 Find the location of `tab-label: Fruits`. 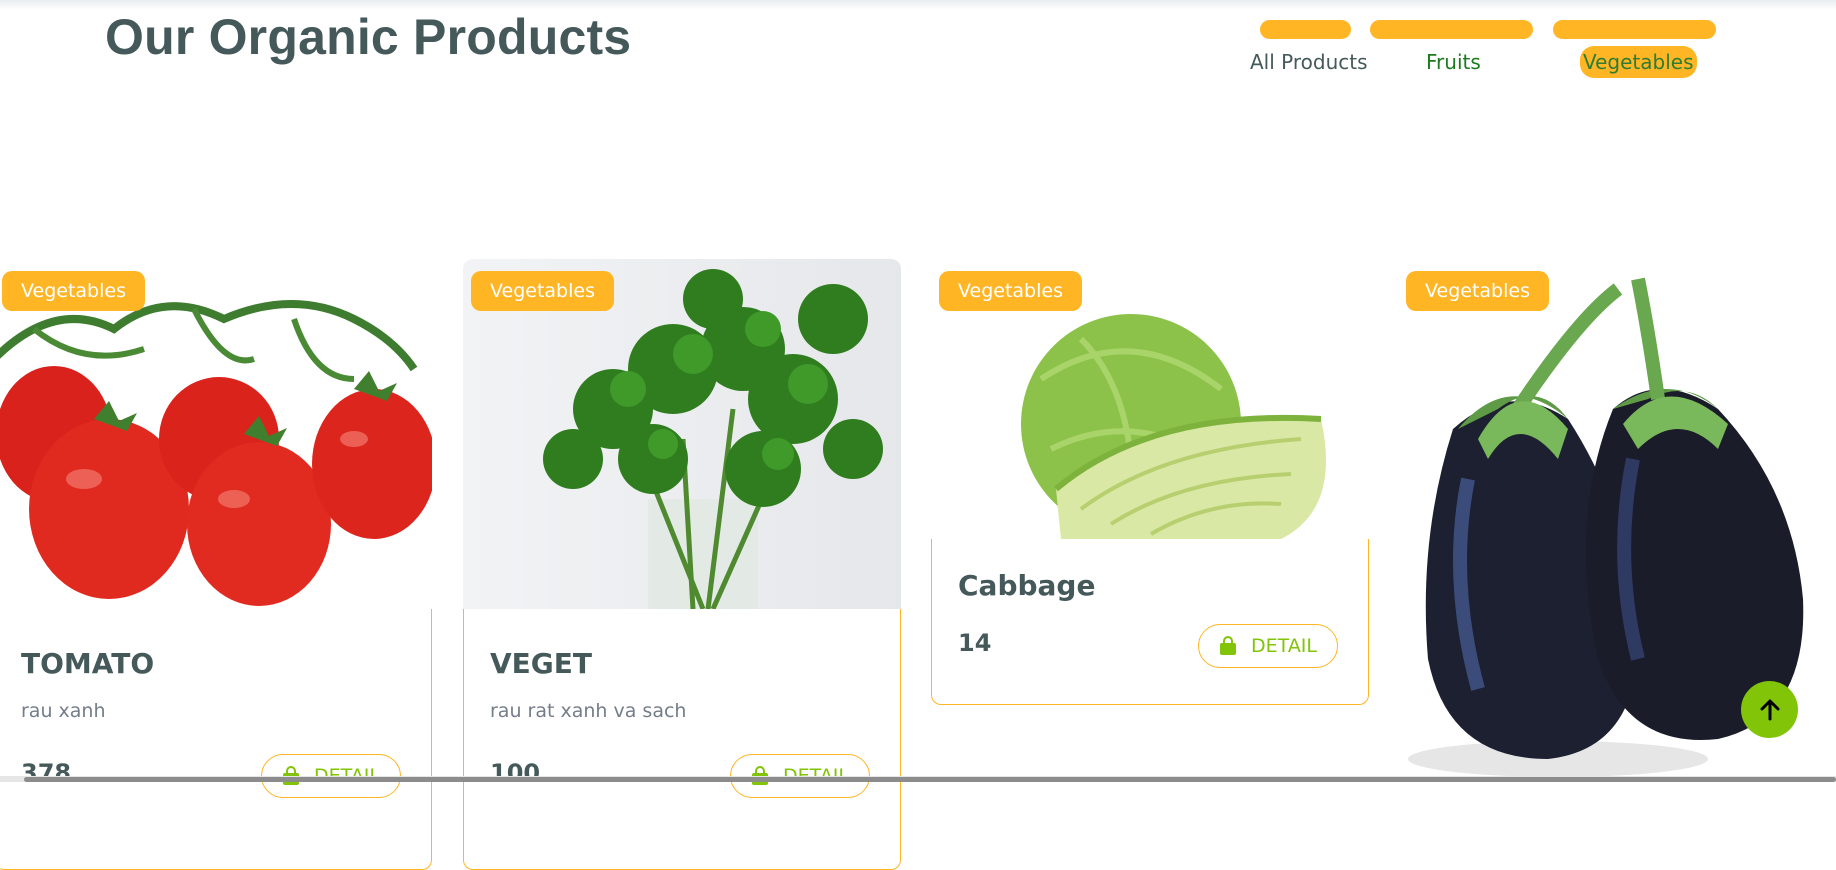

tab-label: Fruits is located at coordinates (1453, 62).